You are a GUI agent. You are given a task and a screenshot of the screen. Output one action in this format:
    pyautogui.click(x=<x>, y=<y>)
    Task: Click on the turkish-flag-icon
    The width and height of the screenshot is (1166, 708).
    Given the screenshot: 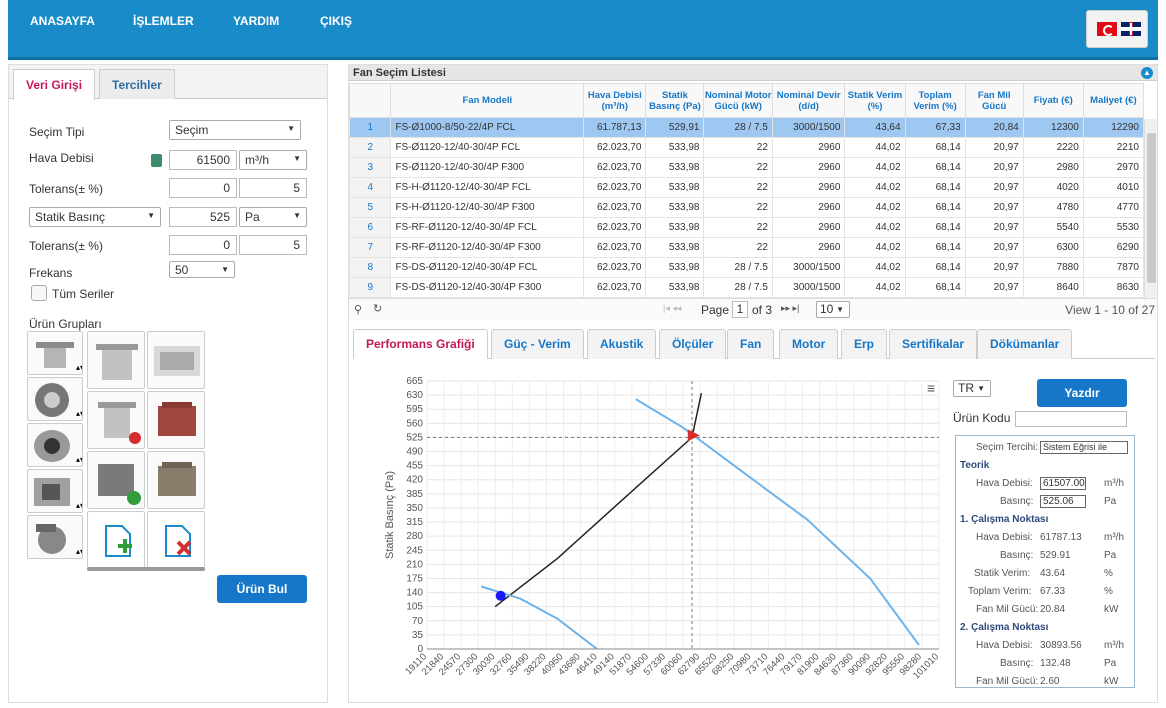 What is the action you would take?
    pyautogui.click(x=1107, y=29)
    